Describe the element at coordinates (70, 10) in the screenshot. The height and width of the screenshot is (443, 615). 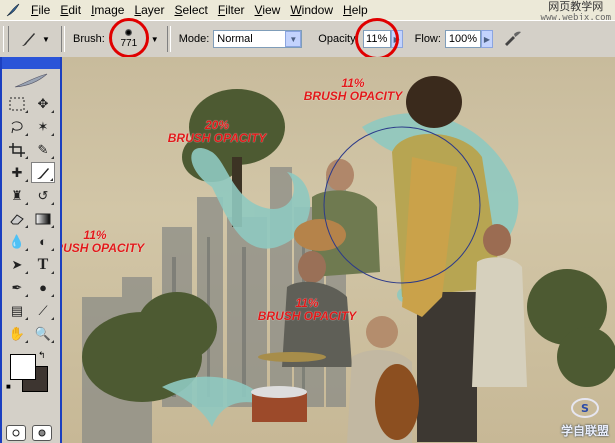
I see `menu-edit: Edit` at that location.